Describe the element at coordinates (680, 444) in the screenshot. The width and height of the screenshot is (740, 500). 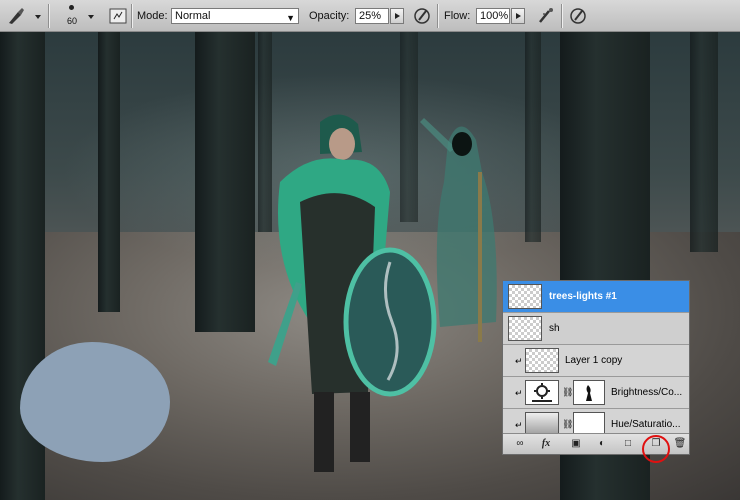
I see `trash-icon: 🗑` at that location.